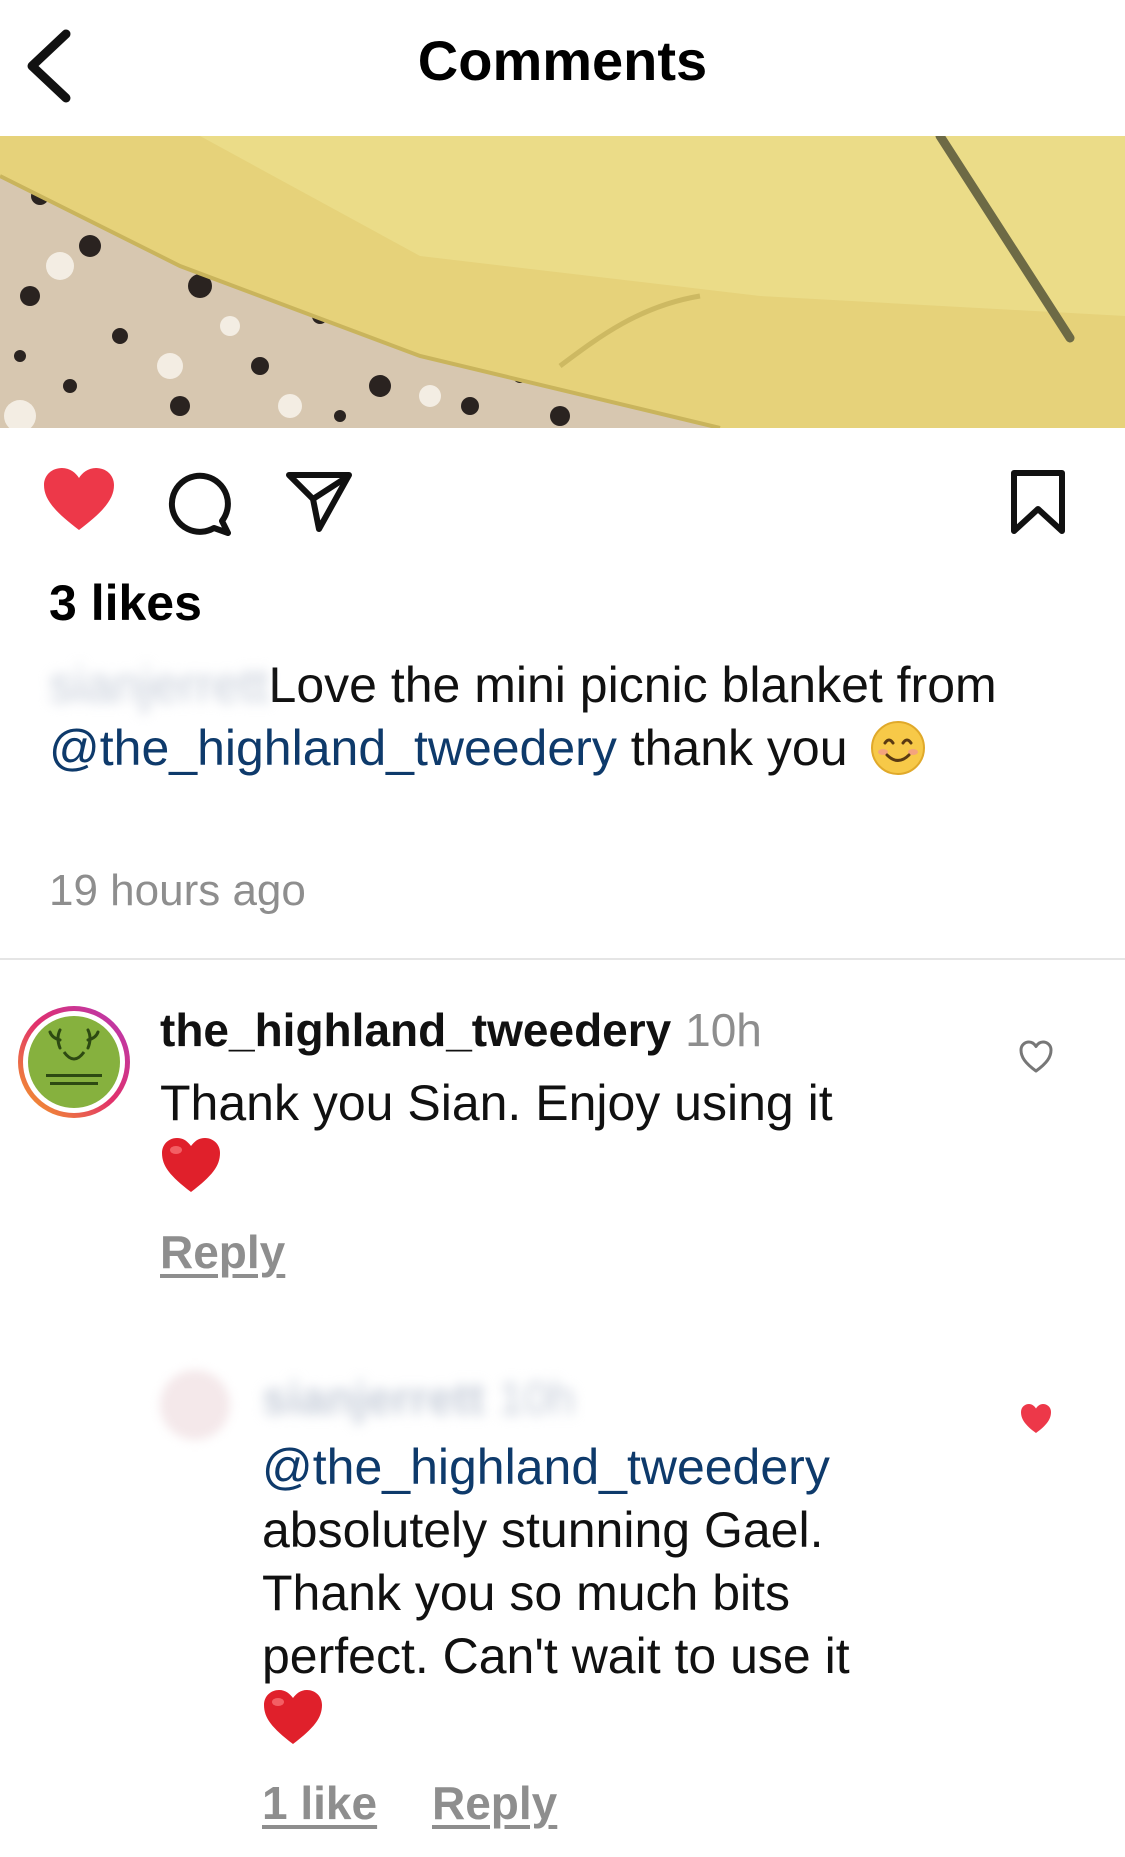  What do you see at coordinates (496, 1103) in the screenshot?
I see `comment-body: Thank you Sian. Enjoy using it` at bounding box center [496, 1103].